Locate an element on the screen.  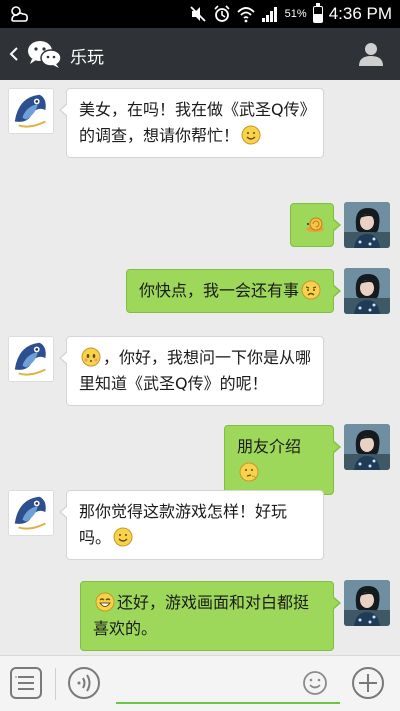
message-text: 你快点，我一会还有事 is located at coordinates (218, 290).